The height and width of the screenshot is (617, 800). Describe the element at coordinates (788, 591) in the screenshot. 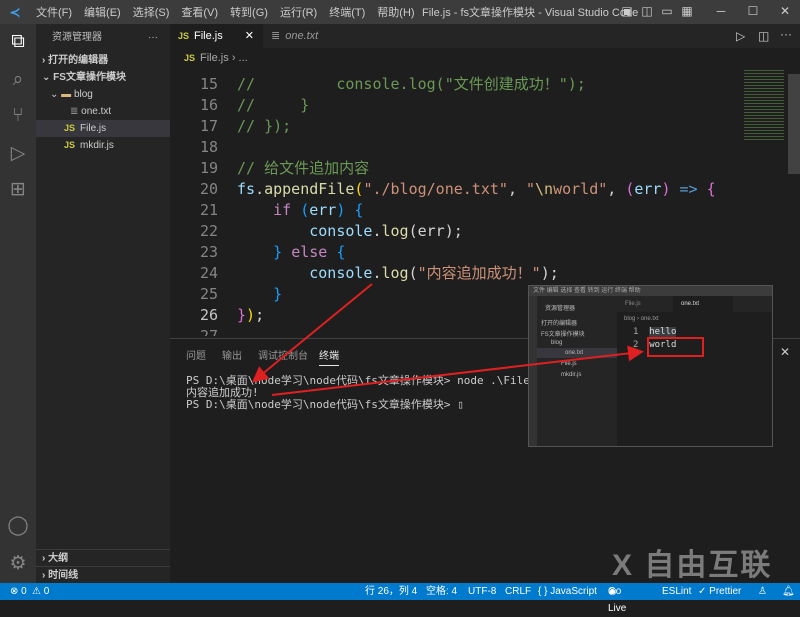

I see `notifications-bell-icon: 🔔︎` at that location.